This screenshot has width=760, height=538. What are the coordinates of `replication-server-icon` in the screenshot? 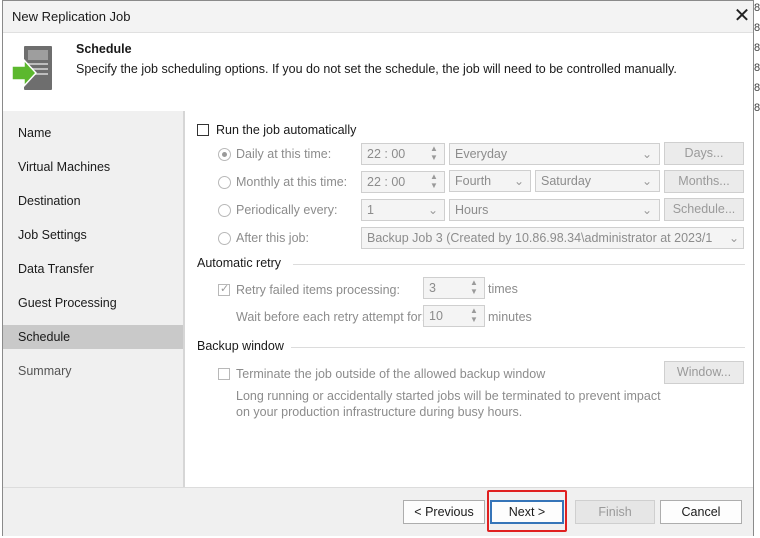 It's located at (31, 68).